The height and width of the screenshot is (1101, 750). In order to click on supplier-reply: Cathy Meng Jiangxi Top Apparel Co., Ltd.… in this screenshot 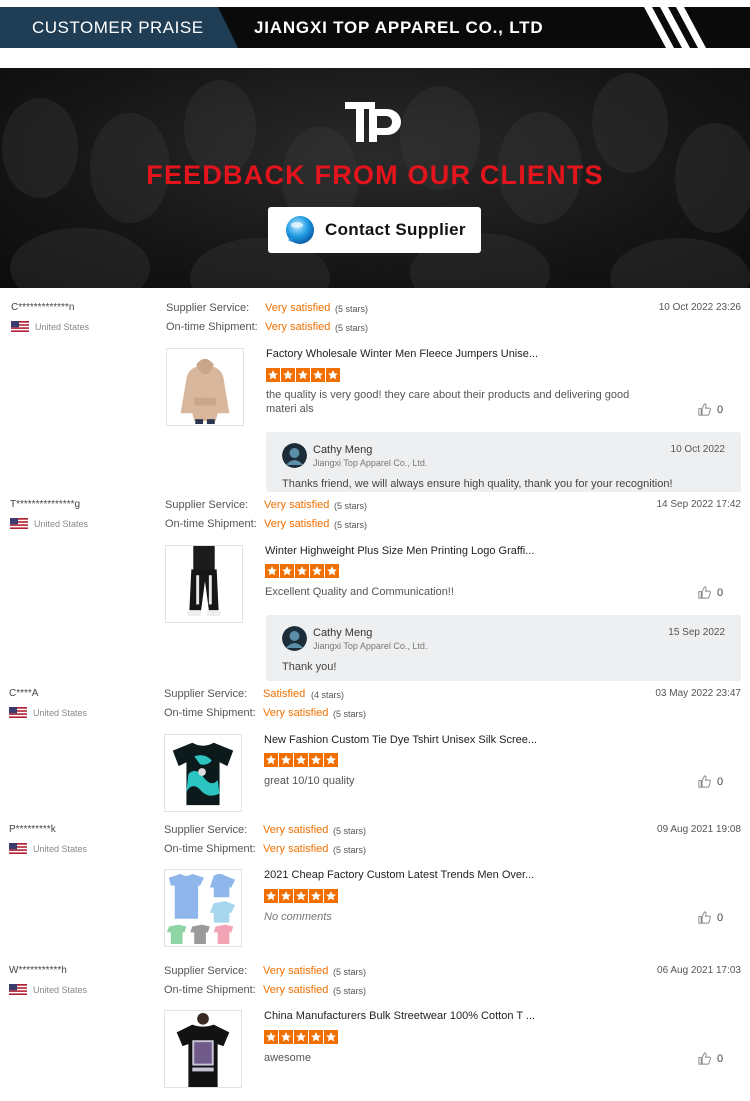, I will do `click(503, 462)`.